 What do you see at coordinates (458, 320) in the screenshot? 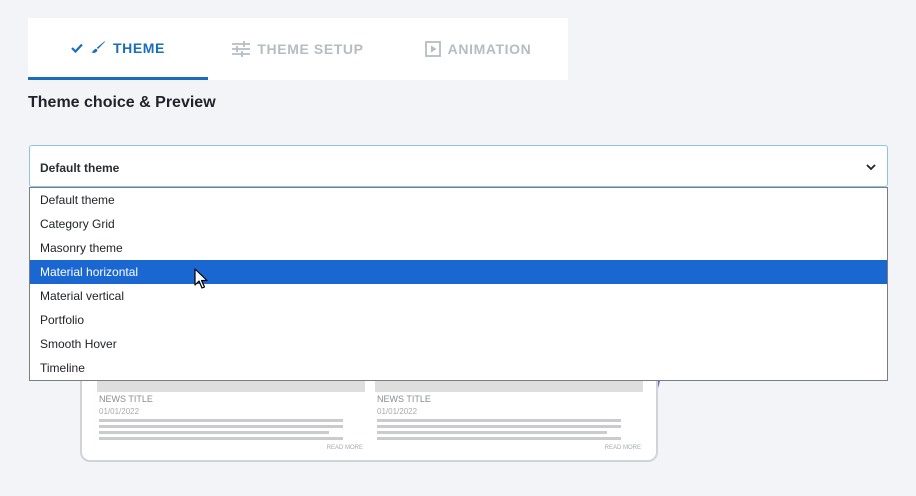
I see `option-portfolio: Portfolio` at bounding box center [458, 320].